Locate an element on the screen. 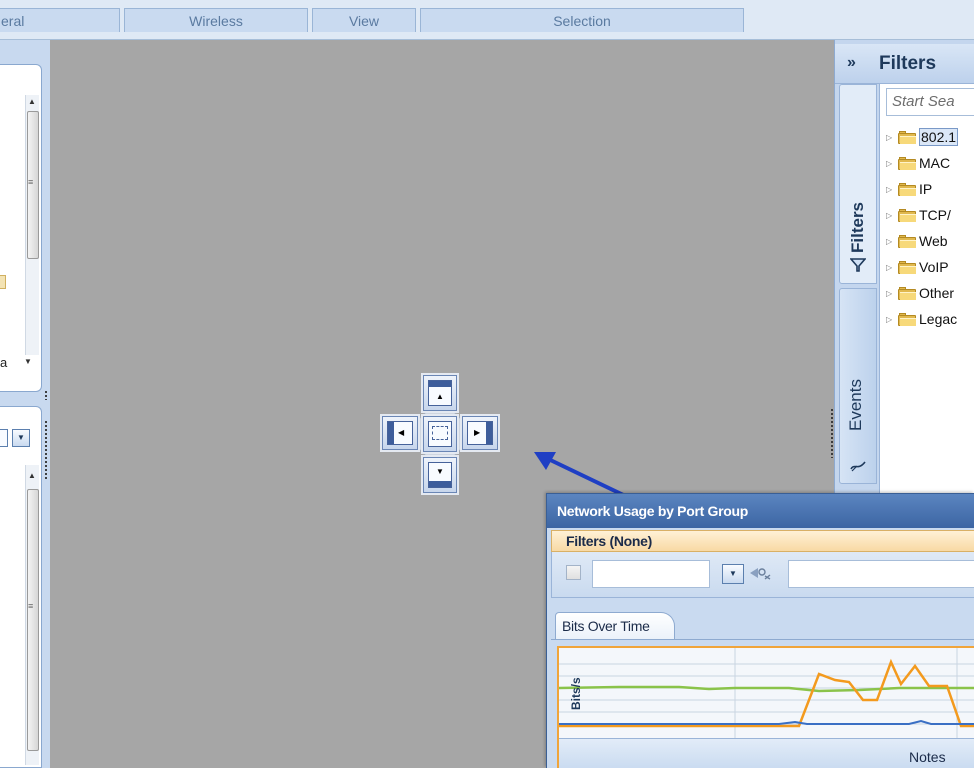 The image size is (974, 768). tab-underline is located at coordinates (762, 639).